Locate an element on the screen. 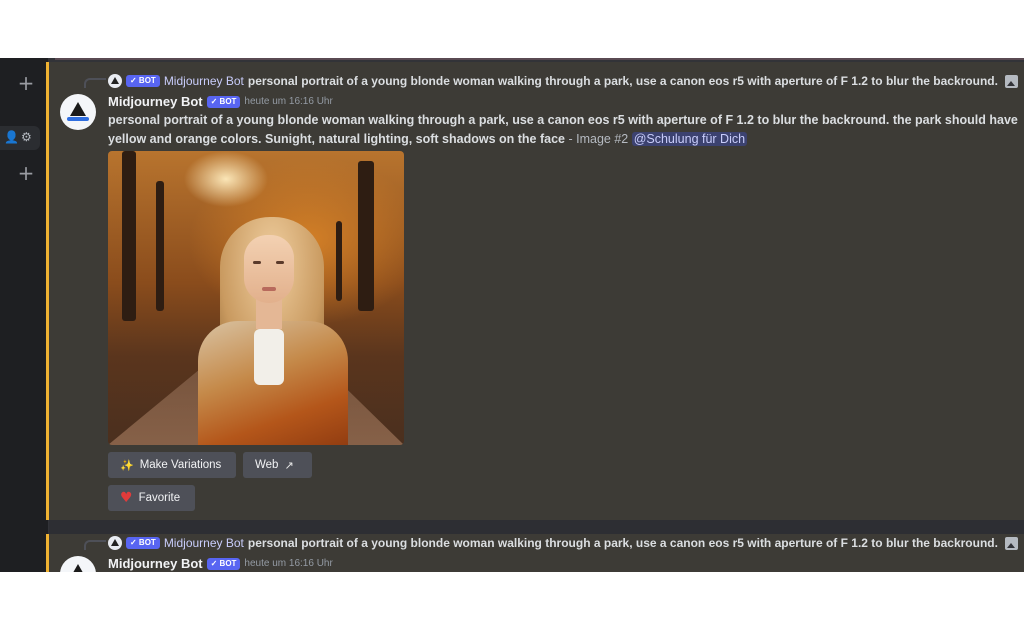 The height and width of the screenshot is (629, 1024). web-button: Web ↗ is located at coordinates (277, 465).